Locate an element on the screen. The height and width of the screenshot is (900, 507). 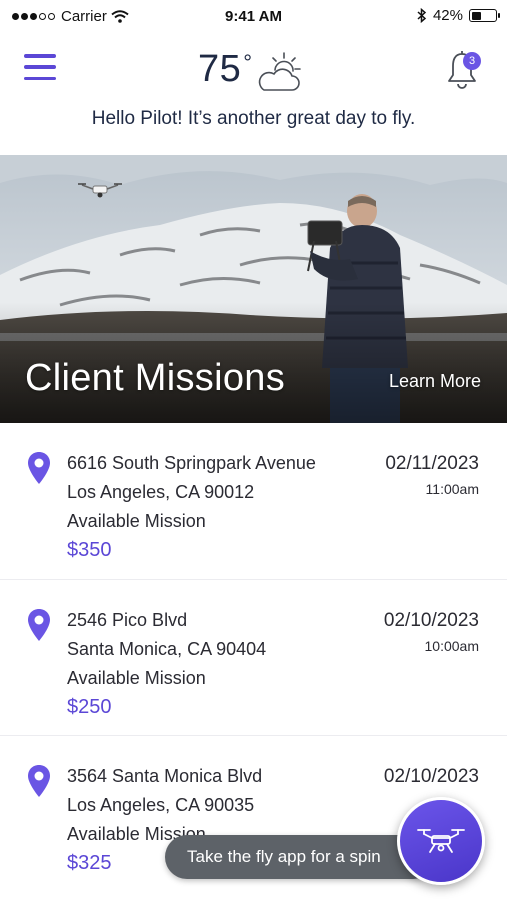
mission-city: Los Angeles, CA 90012 is located at coordinates (161, 492).